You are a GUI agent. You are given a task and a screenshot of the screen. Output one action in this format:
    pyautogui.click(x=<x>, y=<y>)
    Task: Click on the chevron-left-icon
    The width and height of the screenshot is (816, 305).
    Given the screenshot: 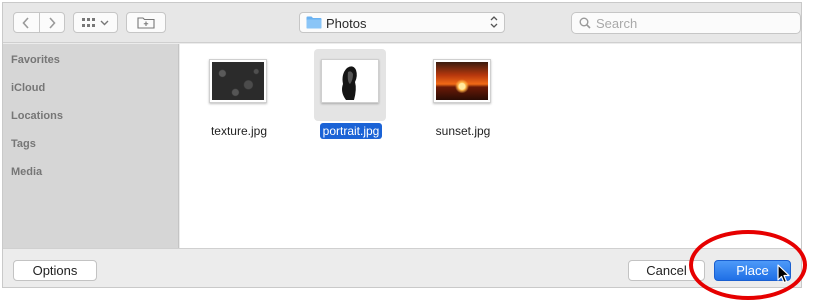 What is the action you would take?
    pyautogui.click(x=26, y=22)
    